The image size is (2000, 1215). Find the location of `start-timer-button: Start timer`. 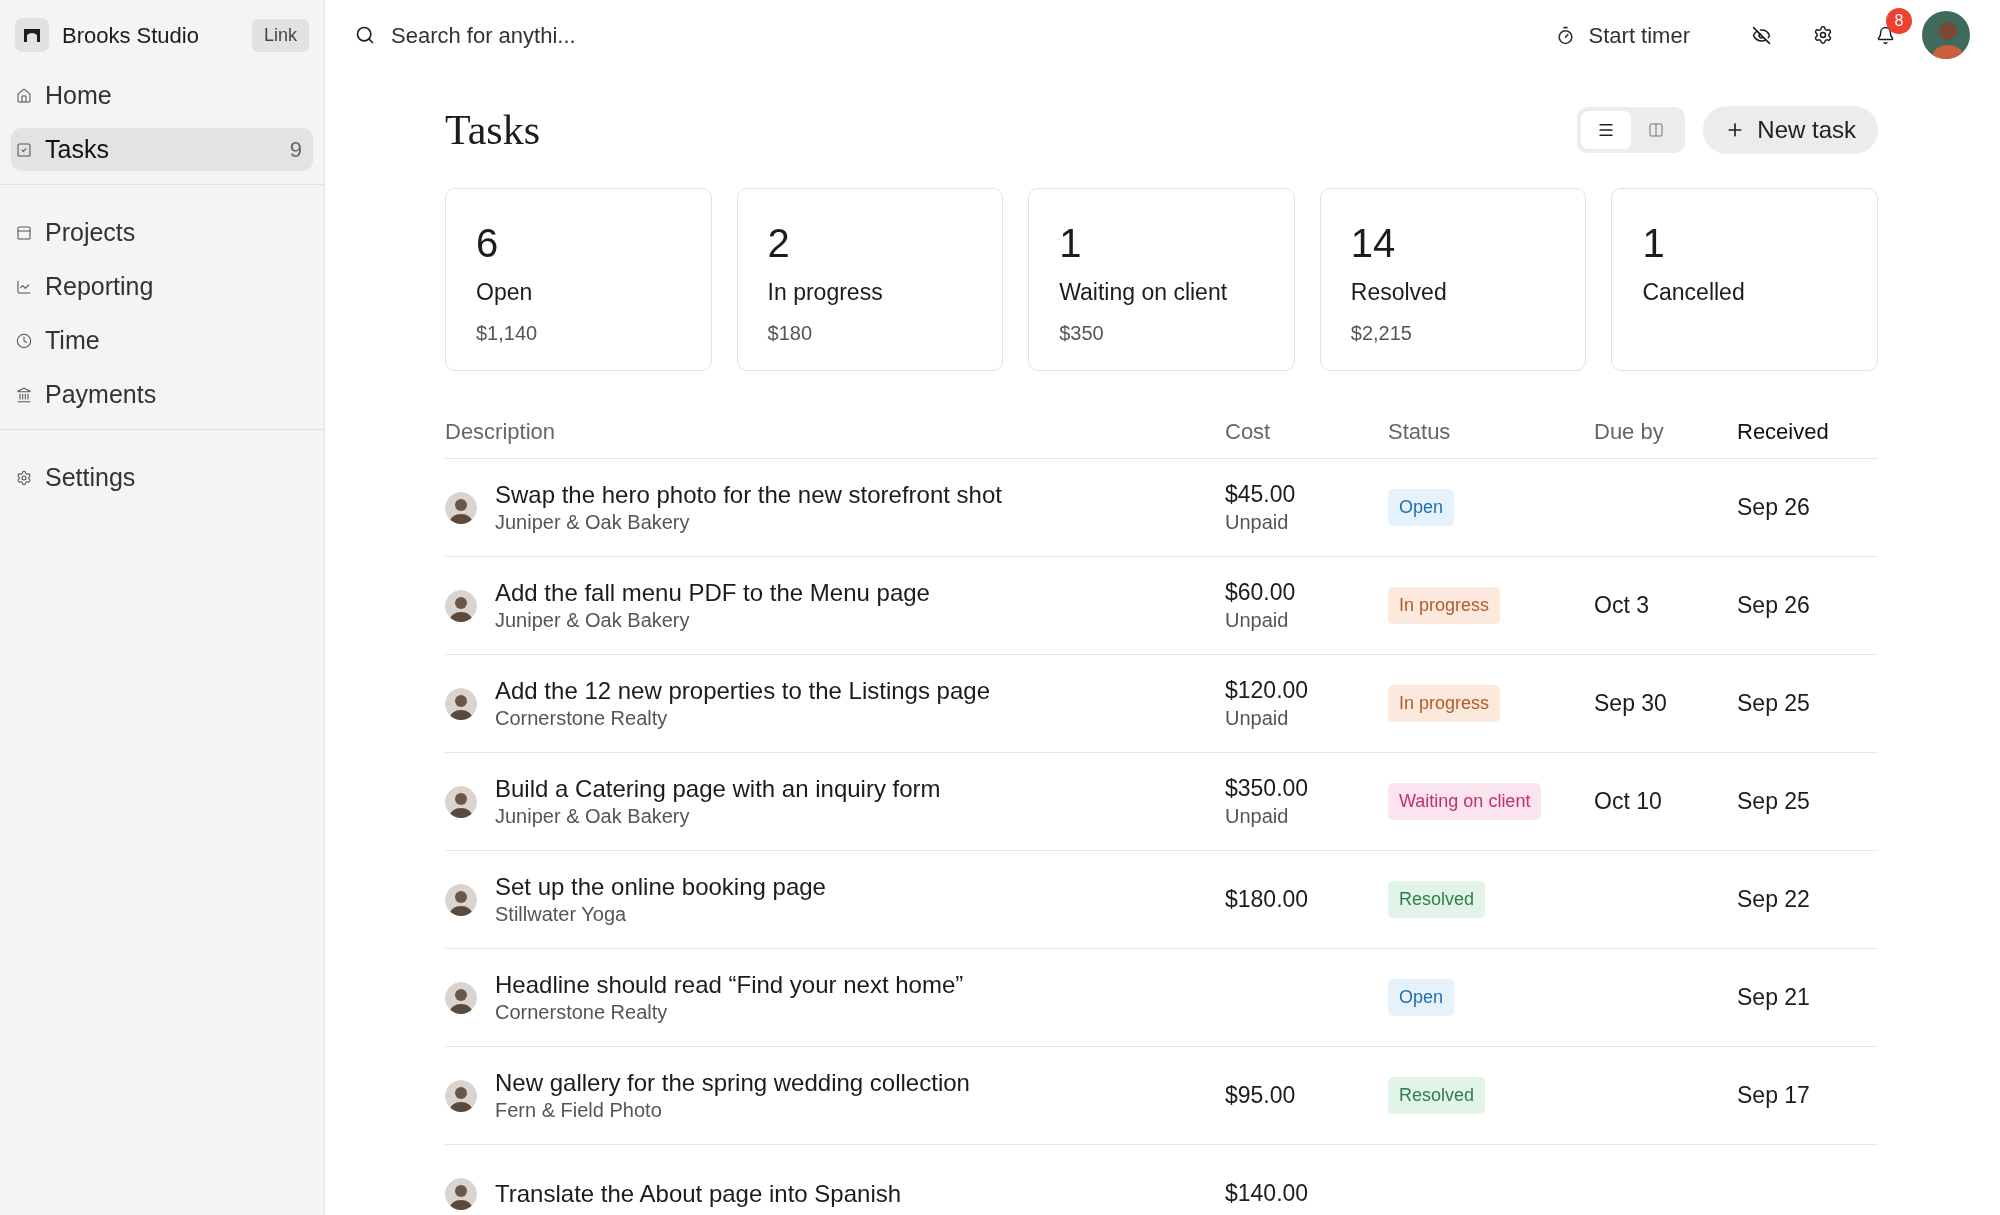

start-timer-button: Start timer is located at coordinates (1622, 35).